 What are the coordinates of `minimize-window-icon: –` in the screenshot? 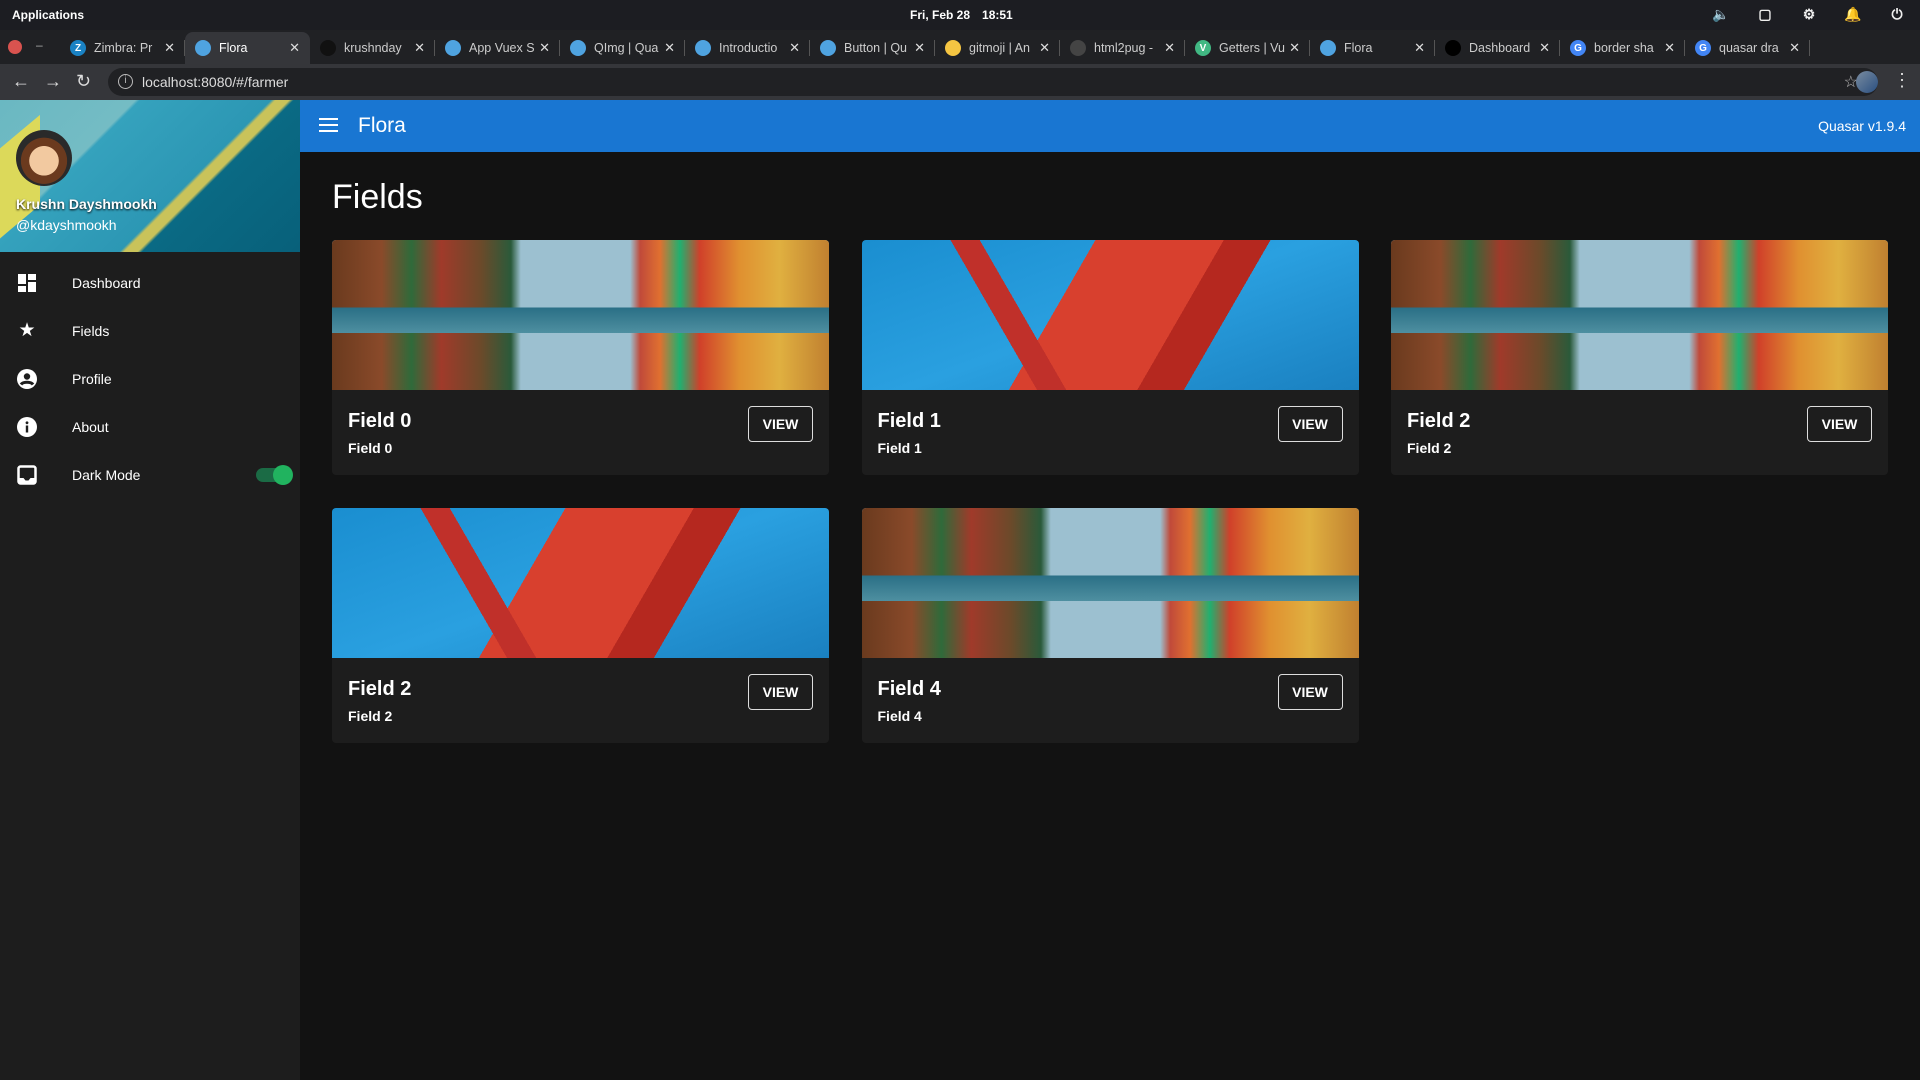 It's located at (39, 45).